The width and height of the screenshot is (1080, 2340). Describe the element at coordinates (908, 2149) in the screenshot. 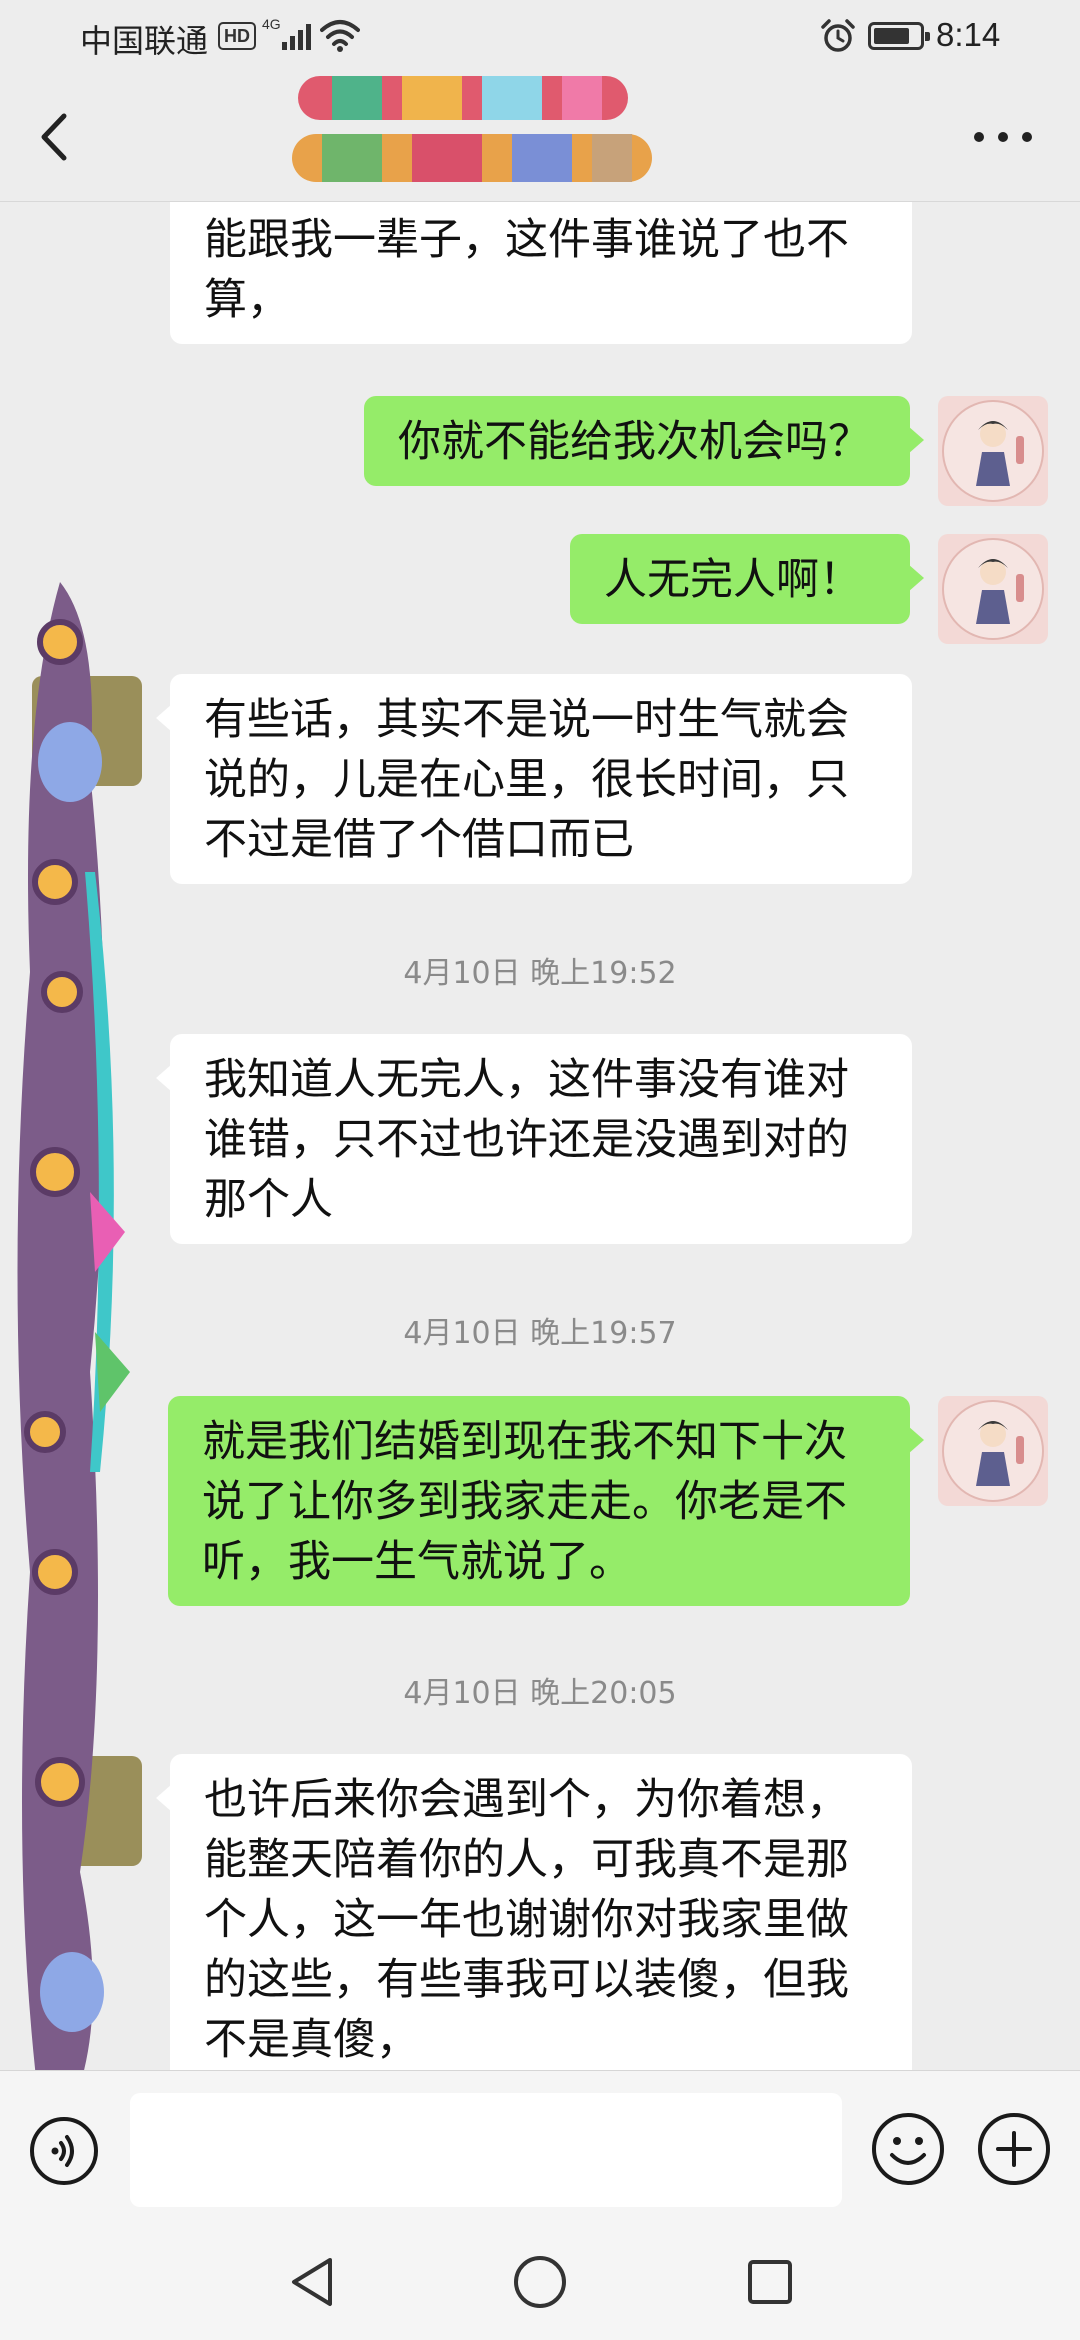

I see `emoji-icon` at that location.